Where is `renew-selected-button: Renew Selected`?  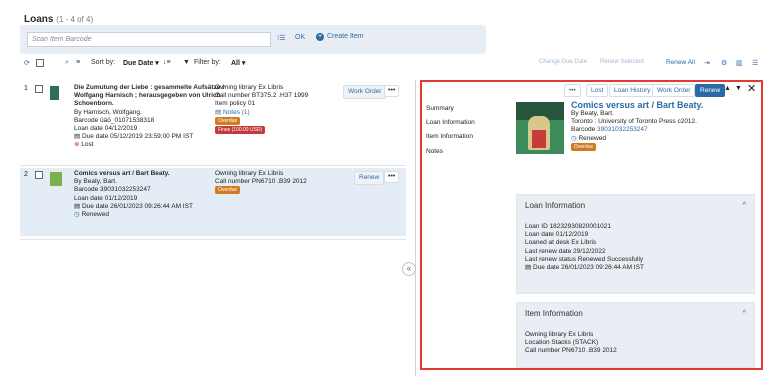
renew-selected-button: Renew Selected is located at coordinates (622, 62).